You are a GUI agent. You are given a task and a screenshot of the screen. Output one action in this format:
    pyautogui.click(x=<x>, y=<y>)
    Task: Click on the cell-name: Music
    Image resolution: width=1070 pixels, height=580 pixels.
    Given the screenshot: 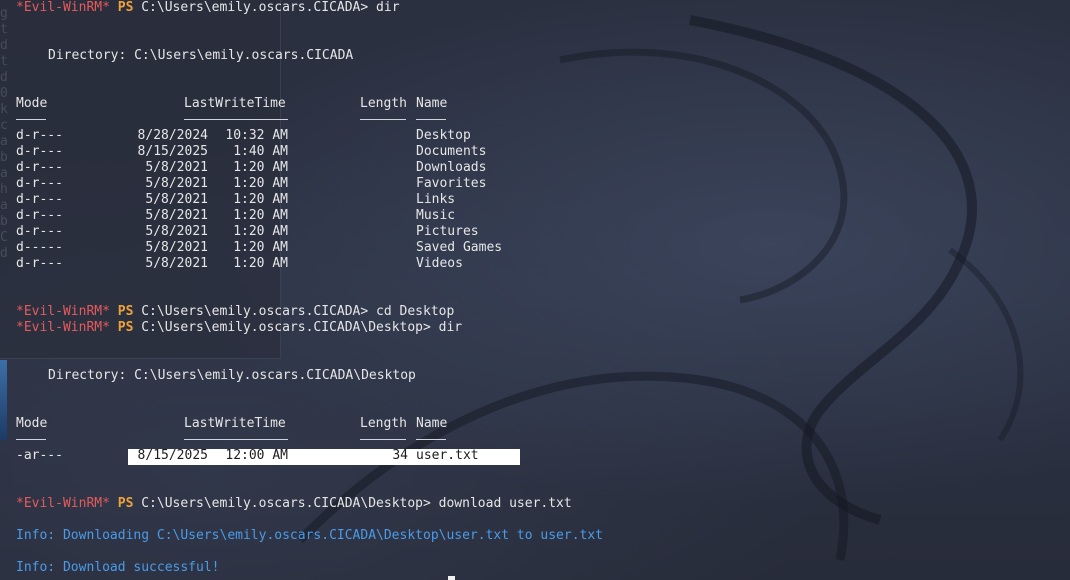 What is the action you would take?
    pyautogui.click(x=436, y=215)
    